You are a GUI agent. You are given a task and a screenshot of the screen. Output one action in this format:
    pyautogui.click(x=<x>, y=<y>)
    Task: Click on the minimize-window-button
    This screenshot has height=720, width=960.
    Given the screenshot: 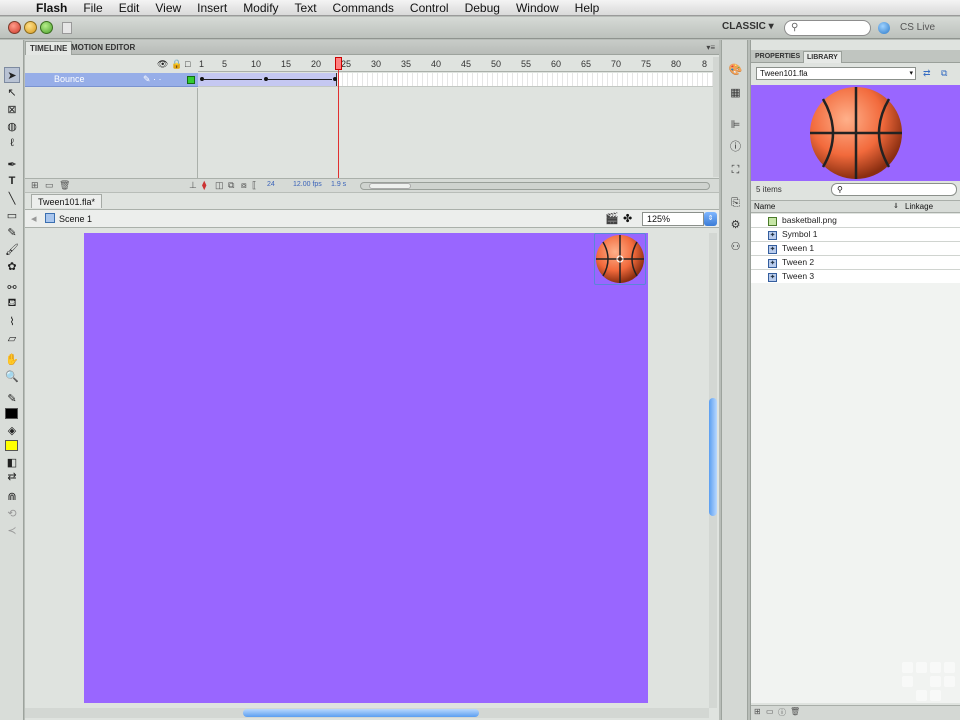 What is the action you would take?
    pyautogui.click(x=30, y=27)
    